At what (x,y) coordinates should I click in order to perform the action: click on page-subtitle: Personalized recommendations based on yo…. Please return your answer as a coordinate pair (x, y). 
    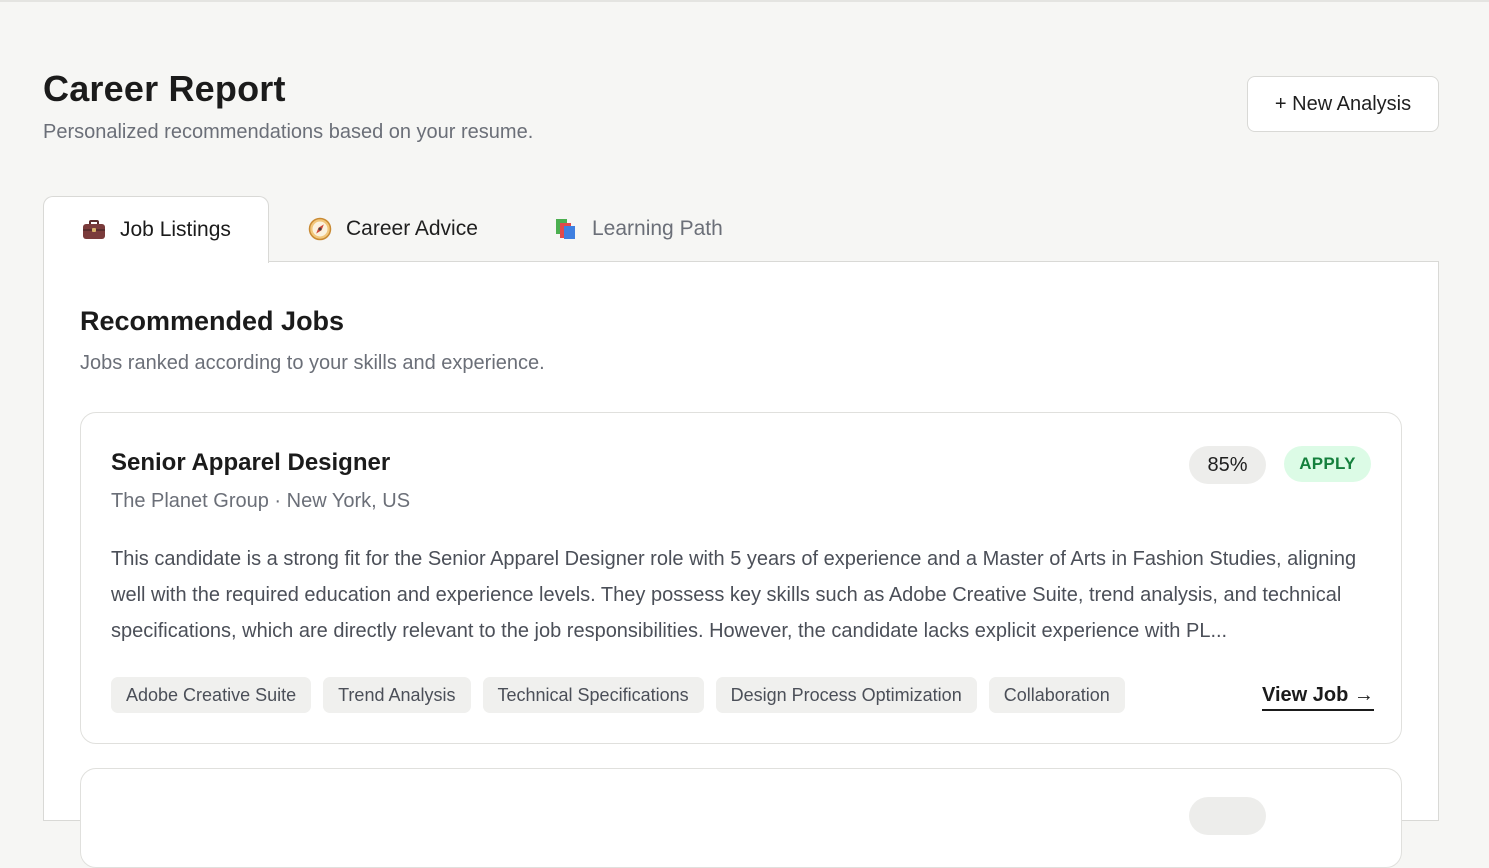
    Looking at the image, I should click on (288, 132).